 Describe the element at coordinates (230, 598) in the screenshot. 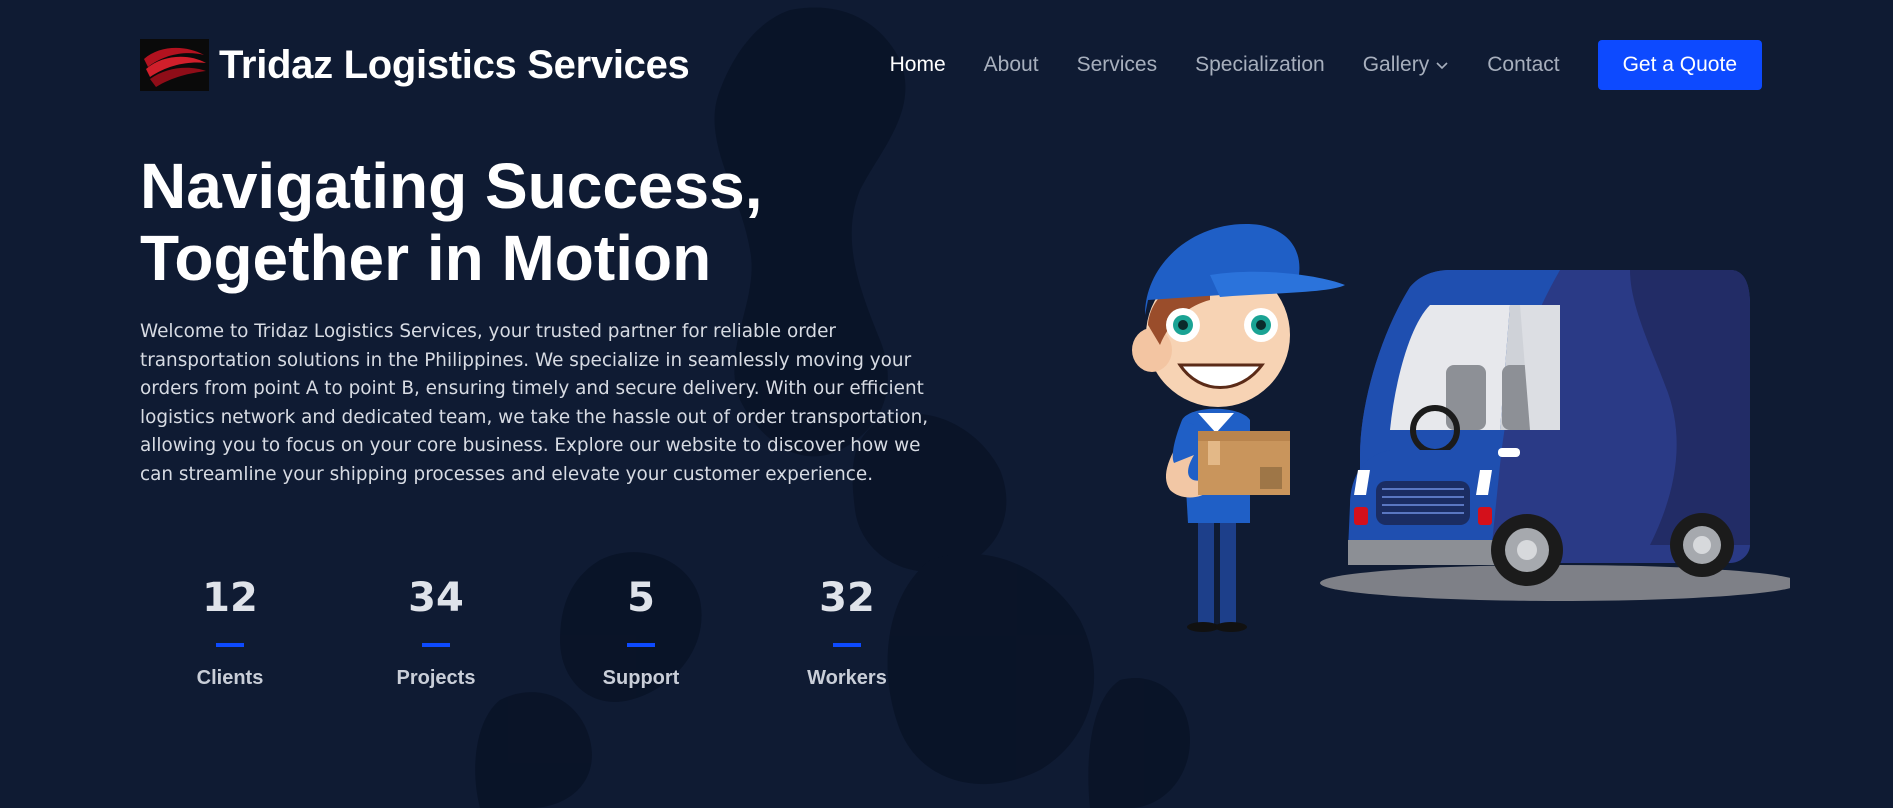

I see `stat-value: 12` at that location.